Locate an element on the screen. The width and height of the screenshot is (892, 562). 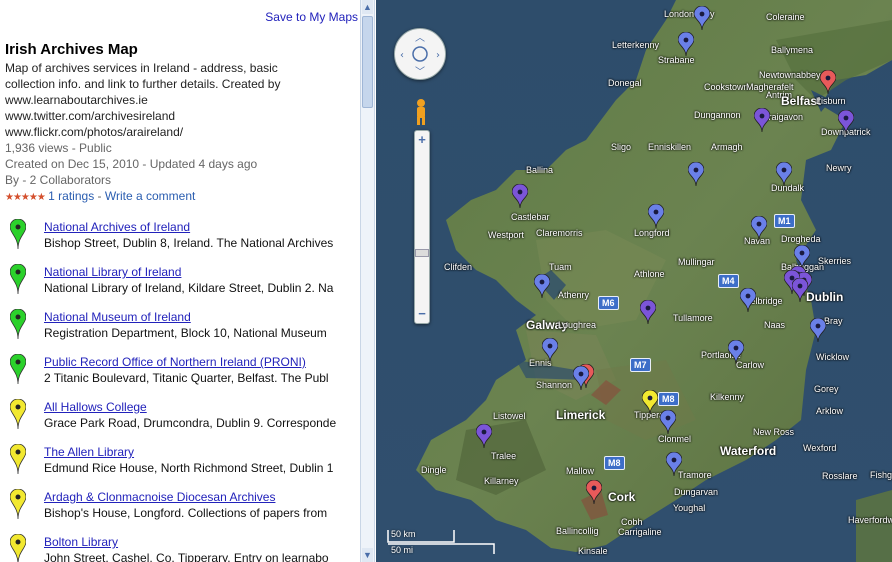
placemark-title-link: Bolton Library is located at coordinates (81, 542).